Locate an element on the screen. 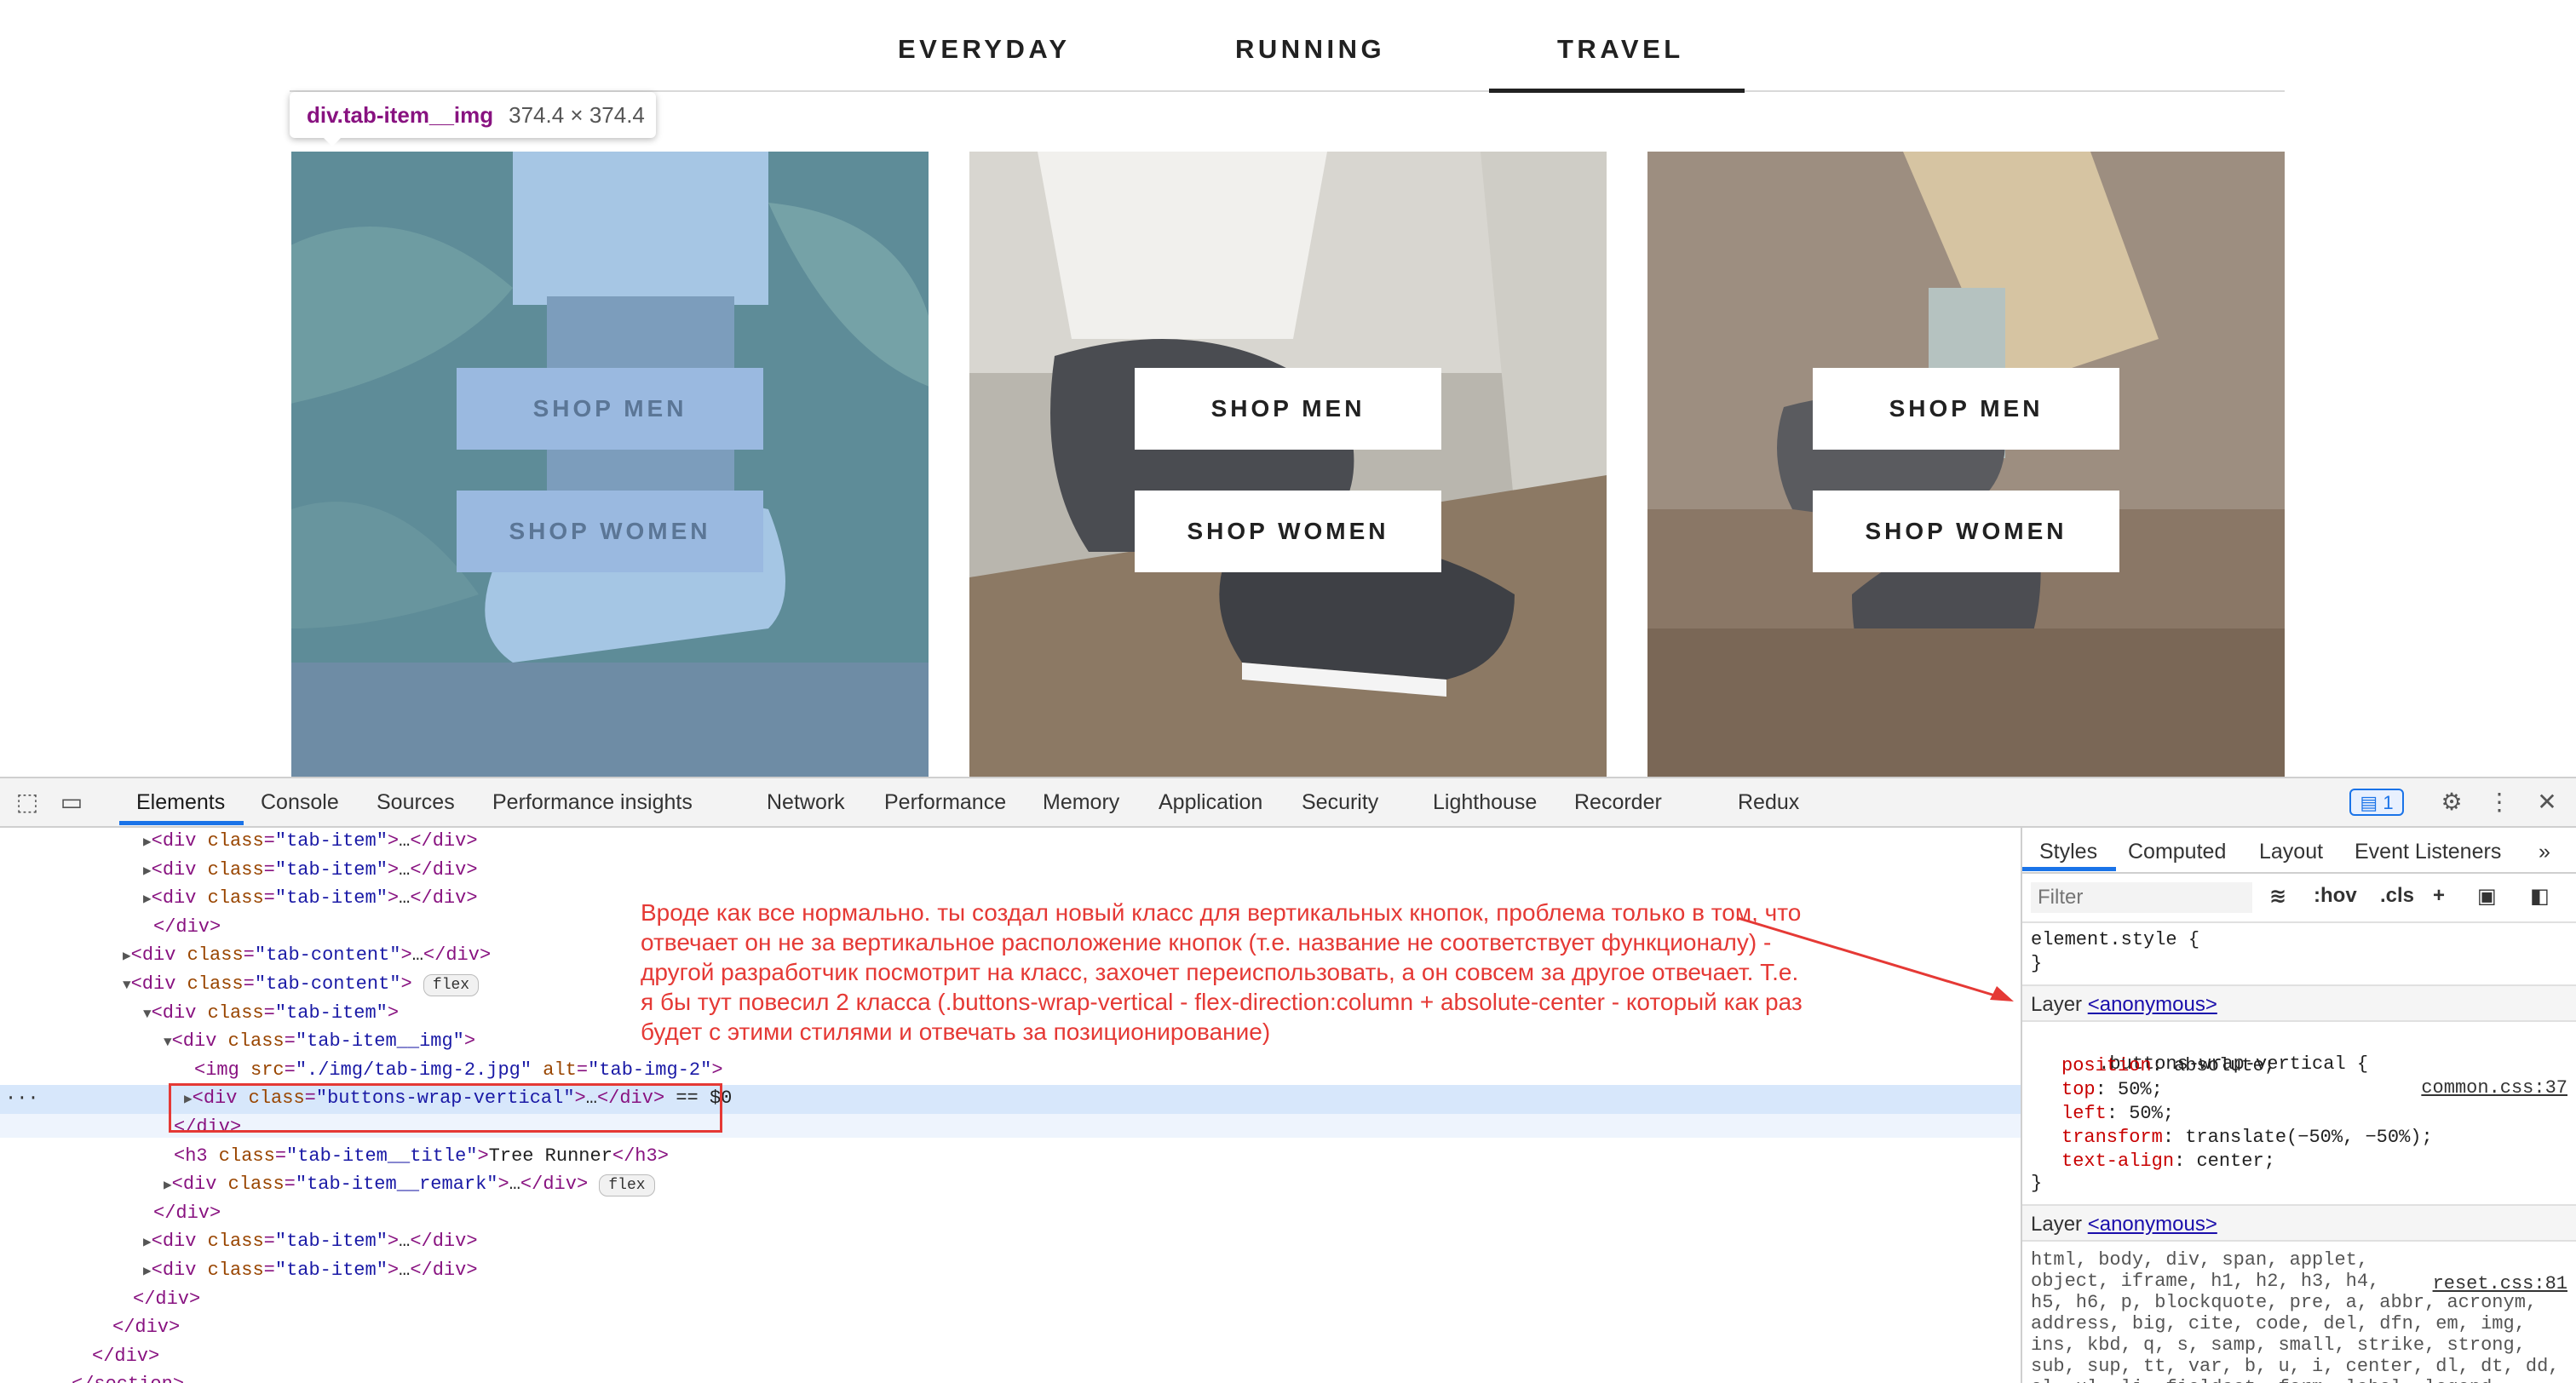 The image size is (2576, 1383). rule-source-link: common.css:37 is located at coordinates (2494, 1088).